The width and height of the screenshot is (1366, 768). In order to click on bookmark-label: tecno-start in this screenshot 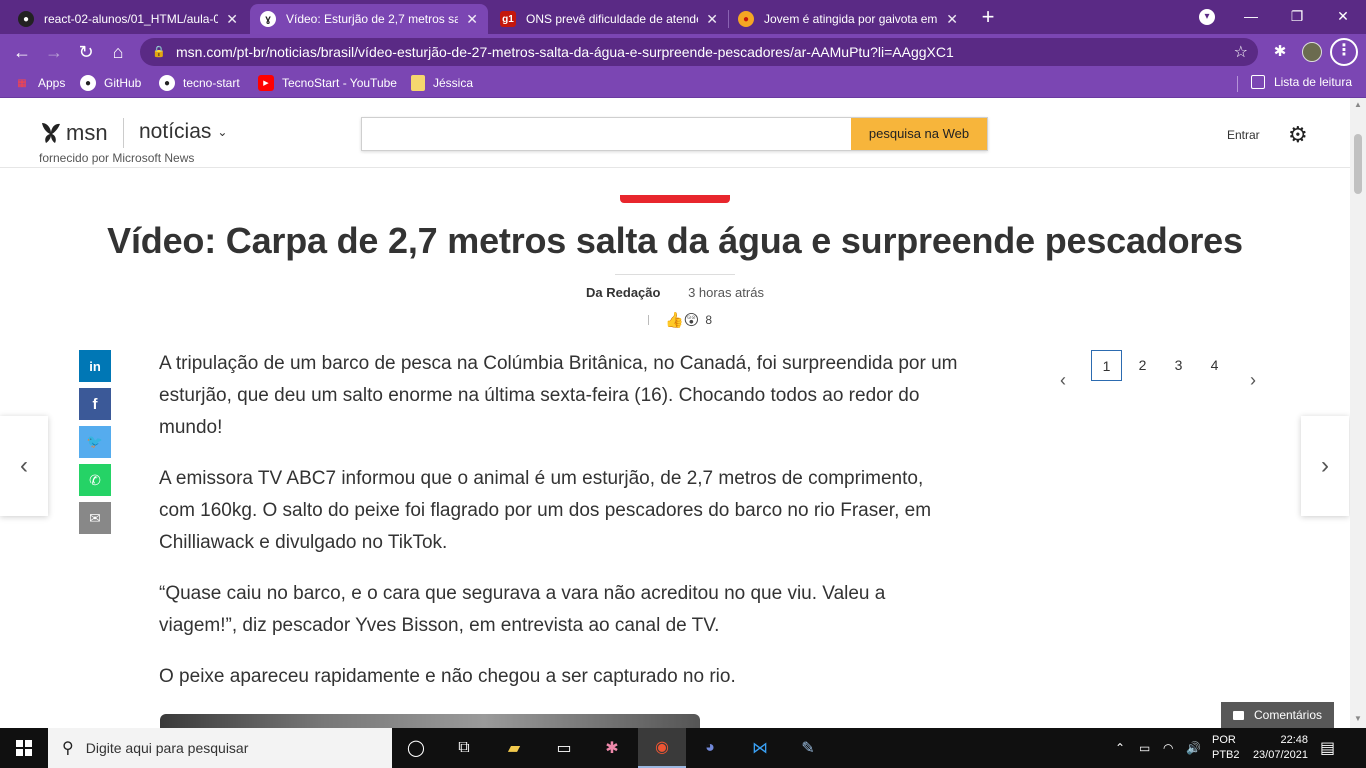, I will do `click(211, 83)`.